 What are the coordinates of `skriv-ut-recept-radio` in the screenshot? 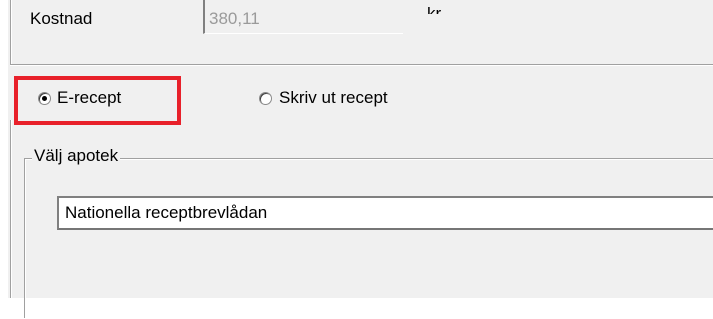 It's located at (265, 98).